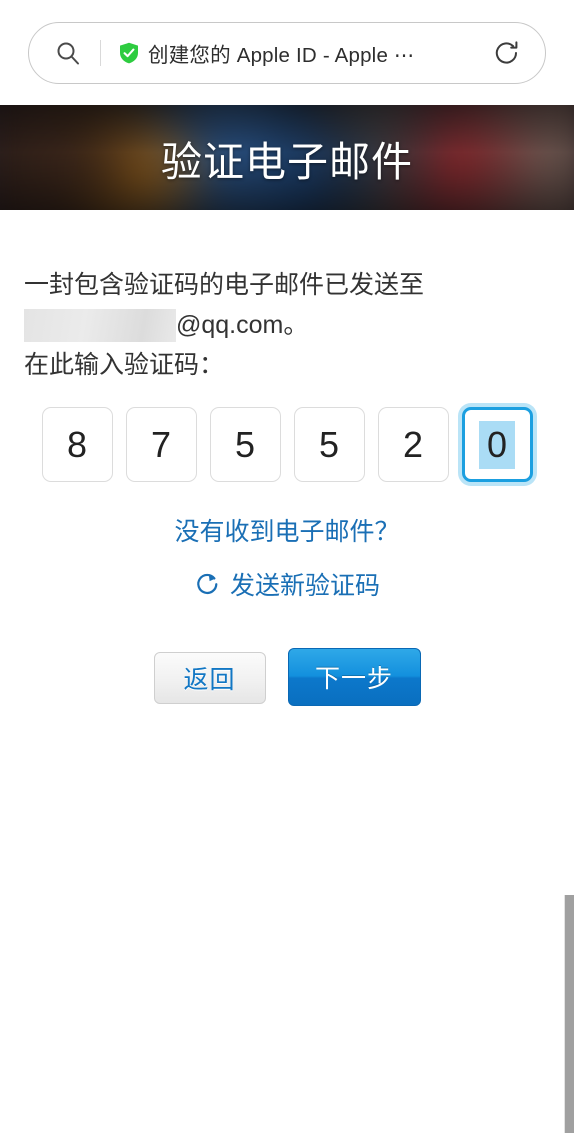  Describe the element at coordinates (287, 530) in the screenshot. I see `no-email-link: 没有收到电子邮件？` at that location.